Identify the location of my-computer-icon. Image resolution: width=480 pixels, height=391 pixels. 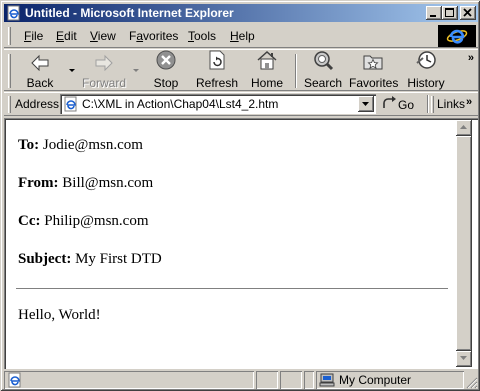
(327, 380).